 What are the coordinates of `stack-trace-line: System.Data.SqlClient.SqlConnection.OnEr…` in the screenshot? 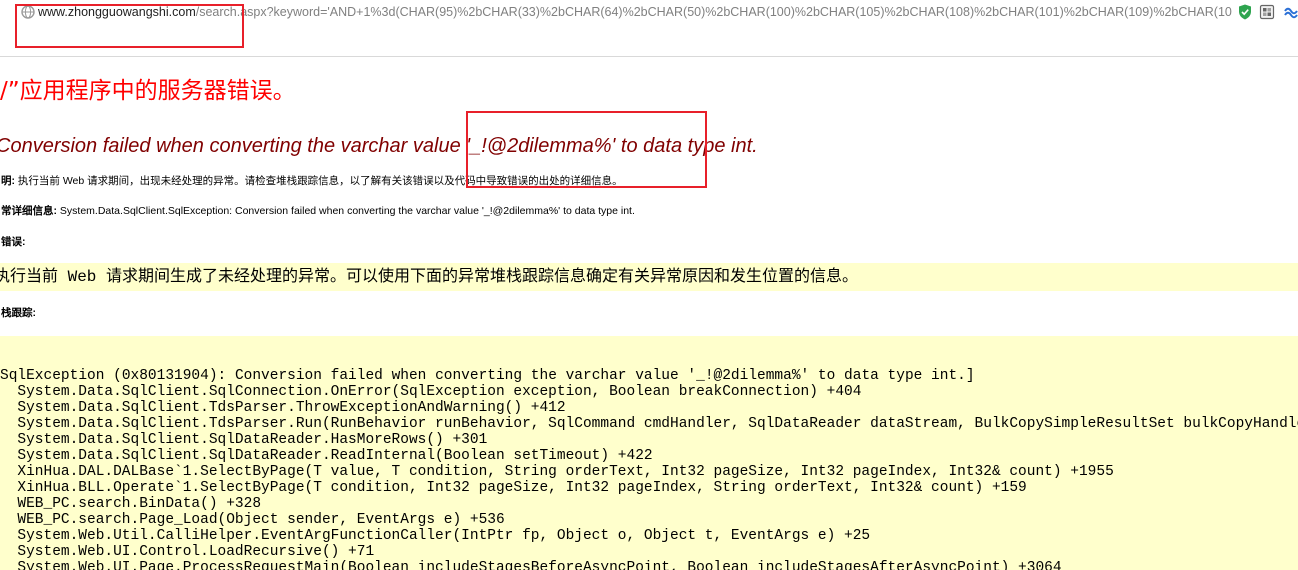 It's located at (439, 392).